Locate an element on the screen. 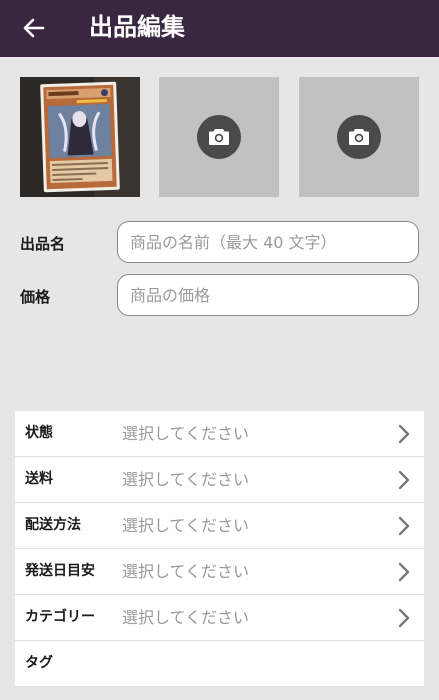  setting-row-ship-date: 発送日目安 選択してください is located at coordinates (219, 572).